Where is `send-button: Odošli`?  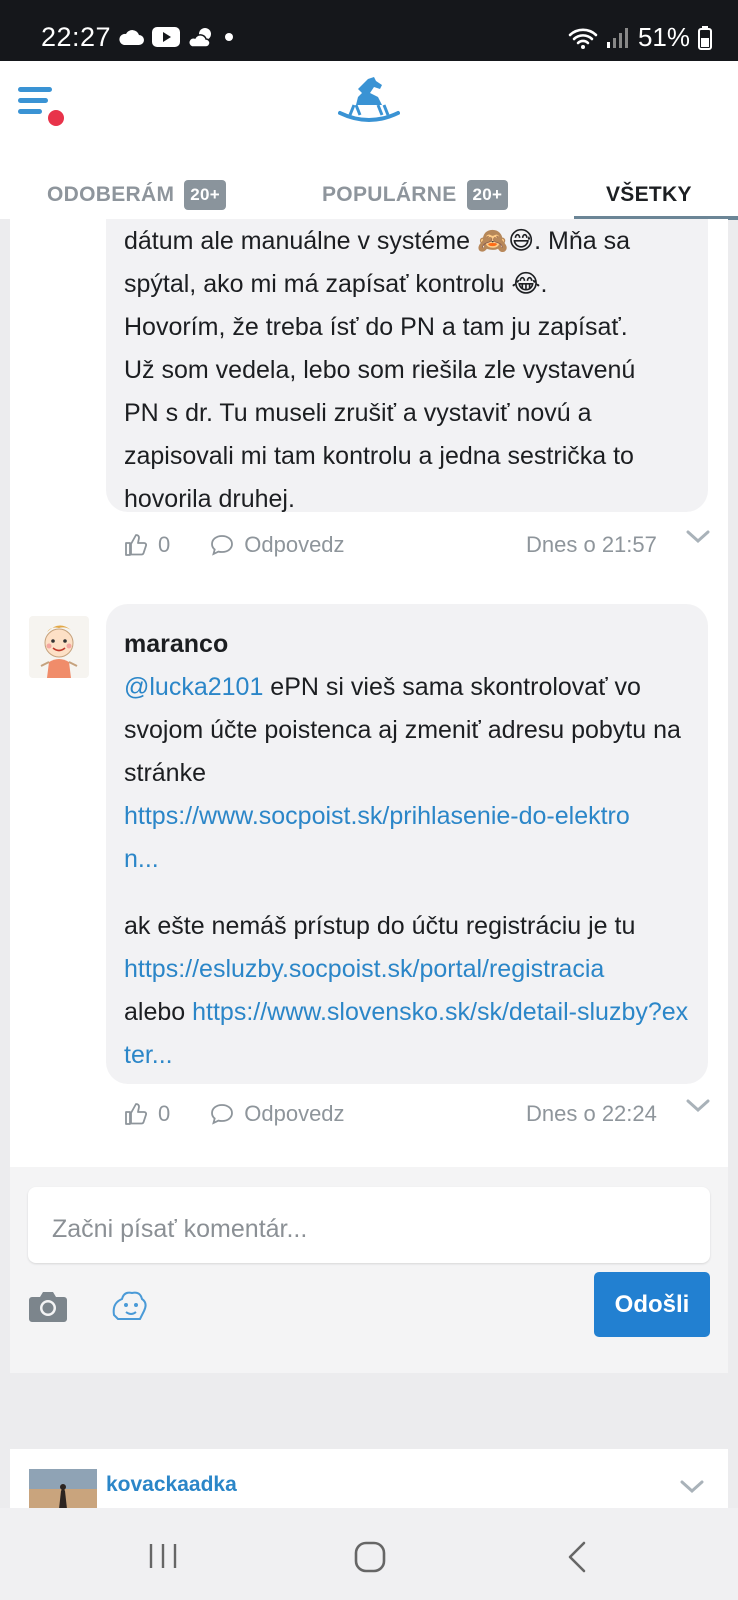
send-button: Odošli is located at coordinates (652, 1304).